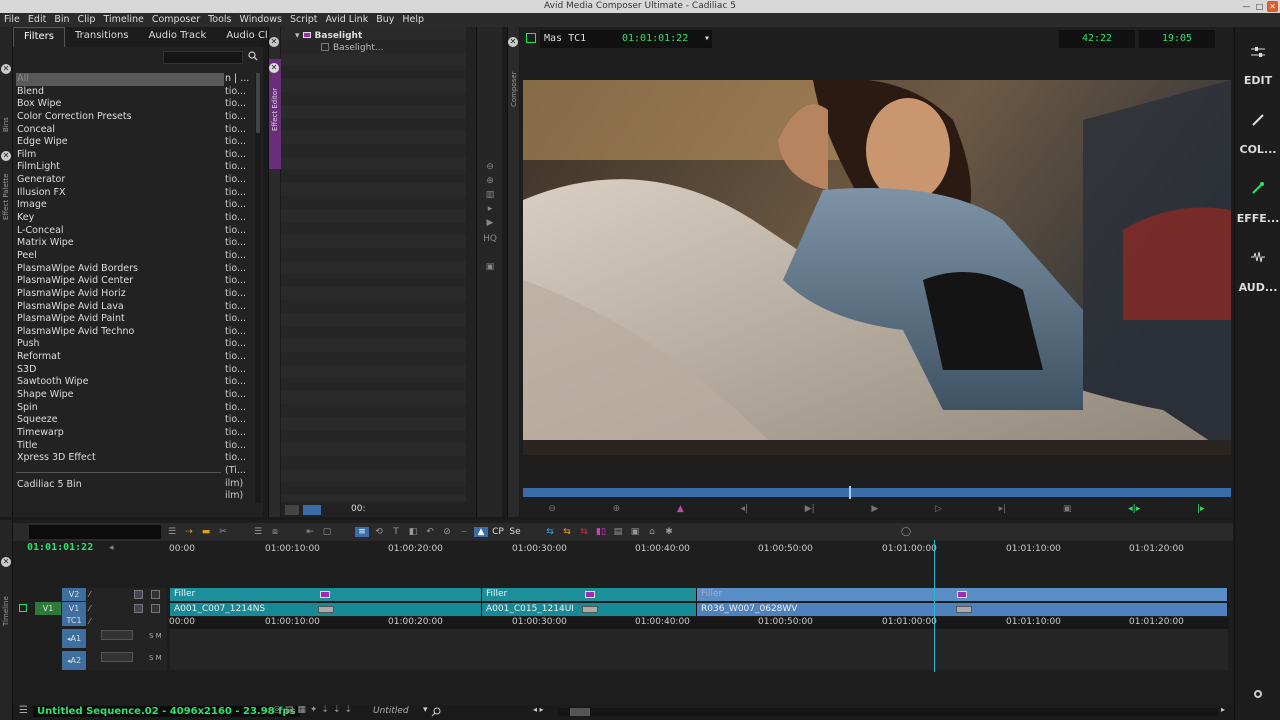 The width and height of the screenshot is (1280, 720). What do you see at coordinates (203, 57) in the screenshot?
I see `search-input` at bounding box center [203, 57].